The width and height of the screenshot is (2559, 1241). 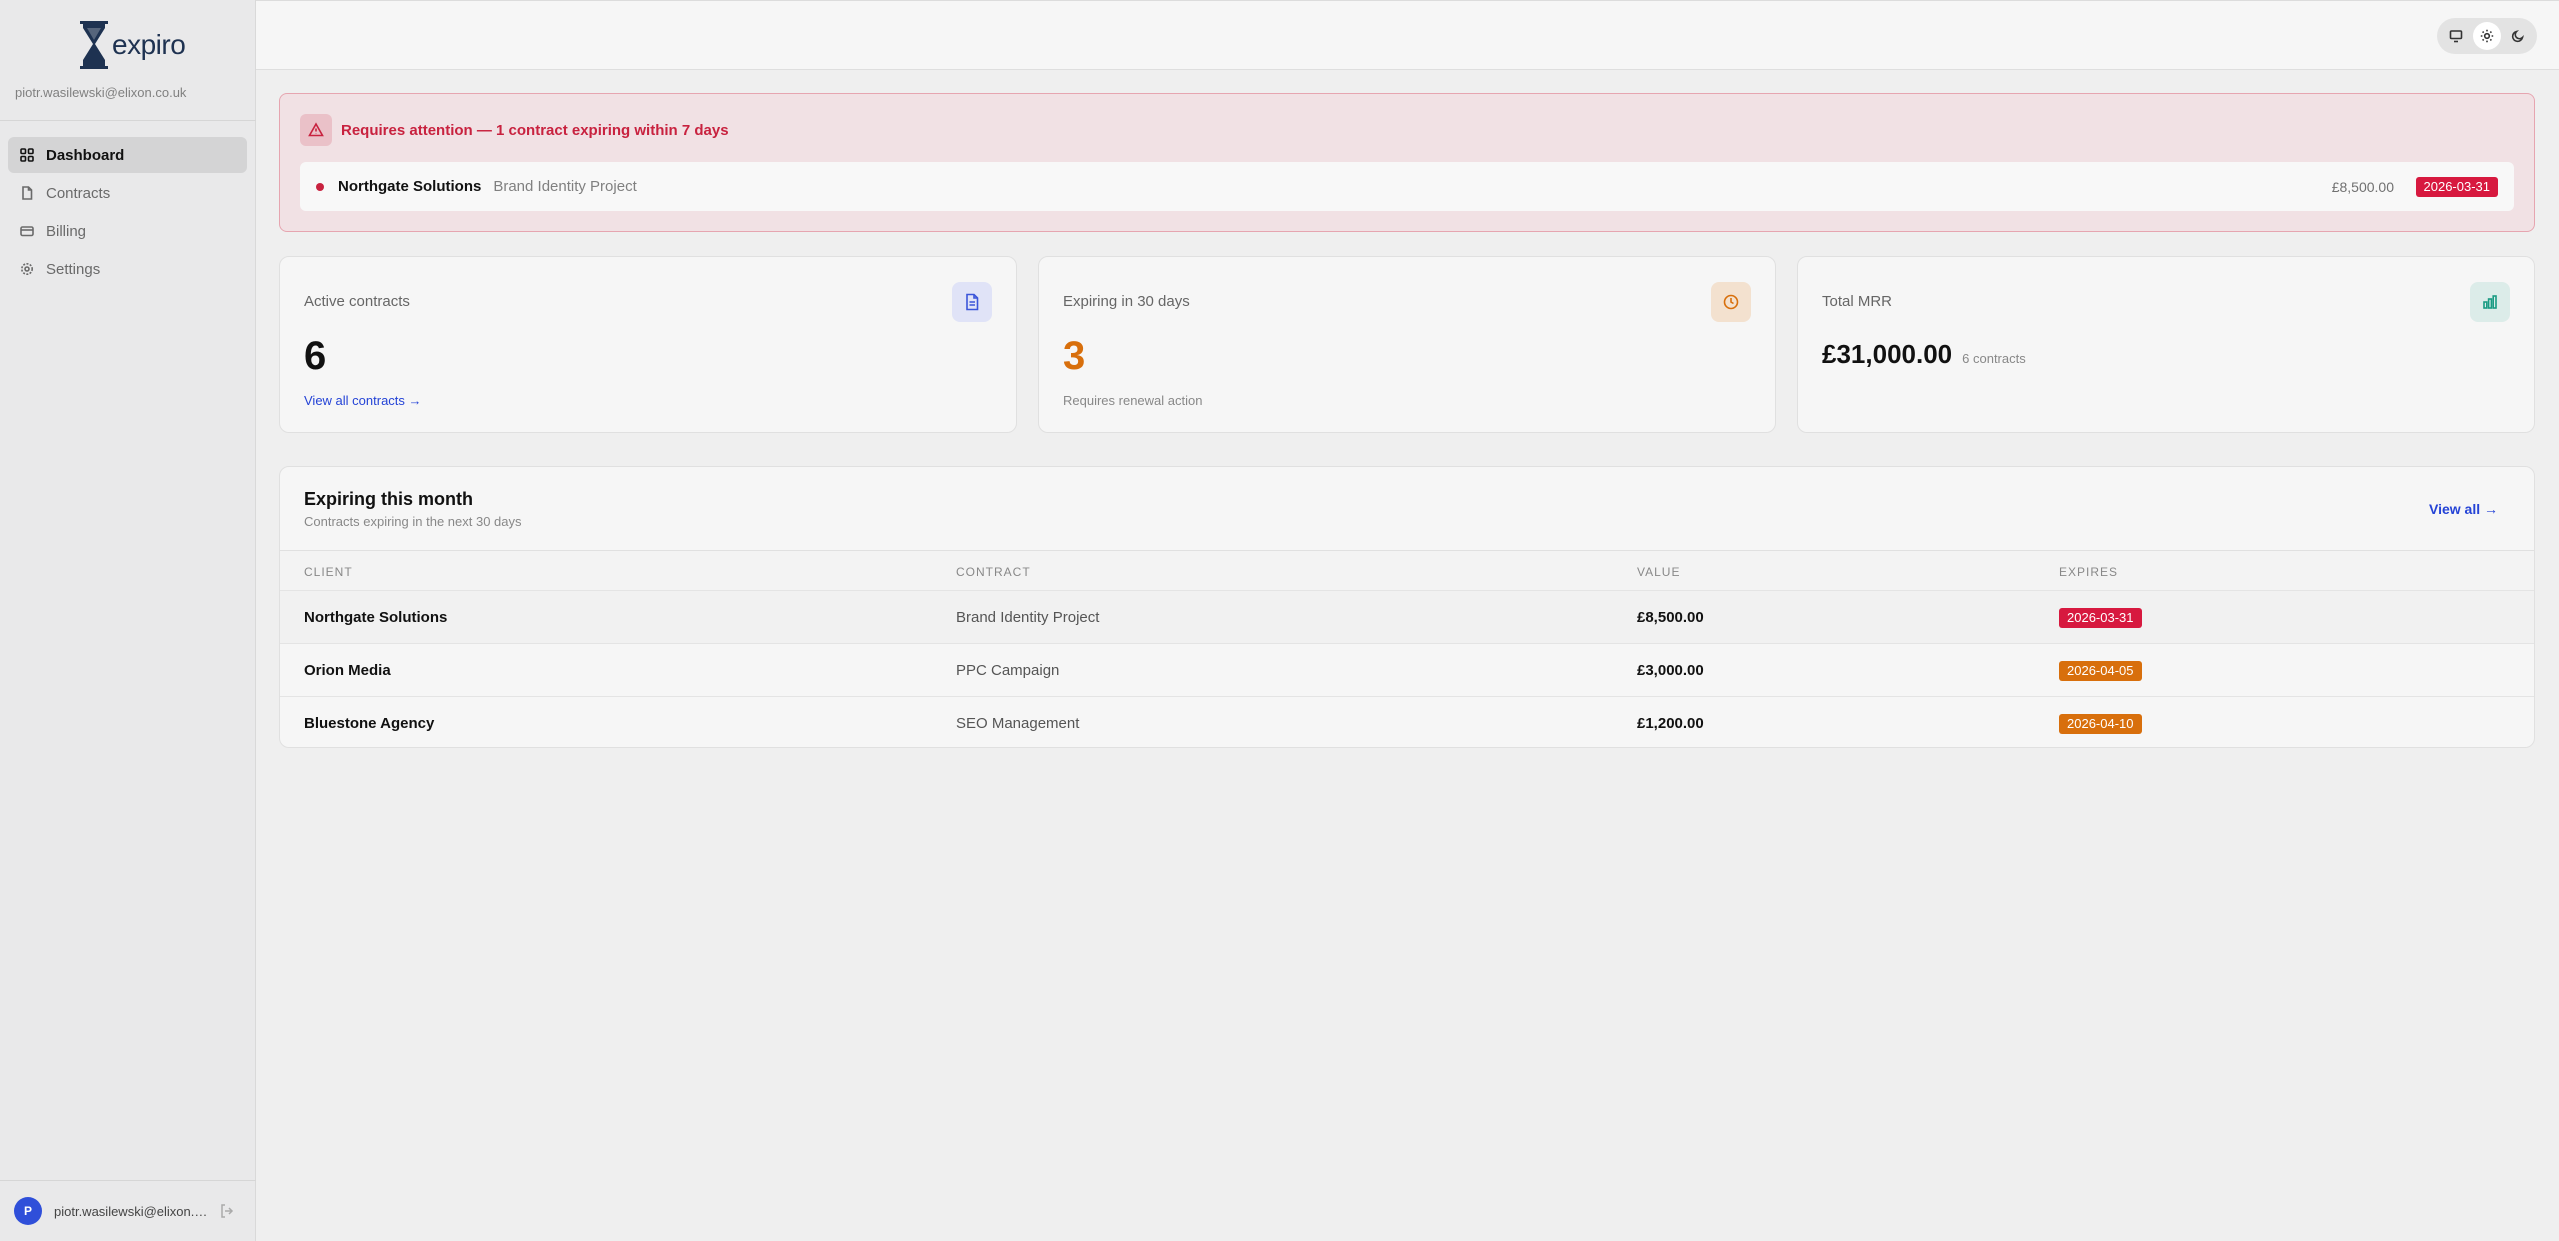 What do you see at coordinates (1670, 670) in the screenshot?
I see `cell-value: £3,000.00` at bounding box center [1670, 670].